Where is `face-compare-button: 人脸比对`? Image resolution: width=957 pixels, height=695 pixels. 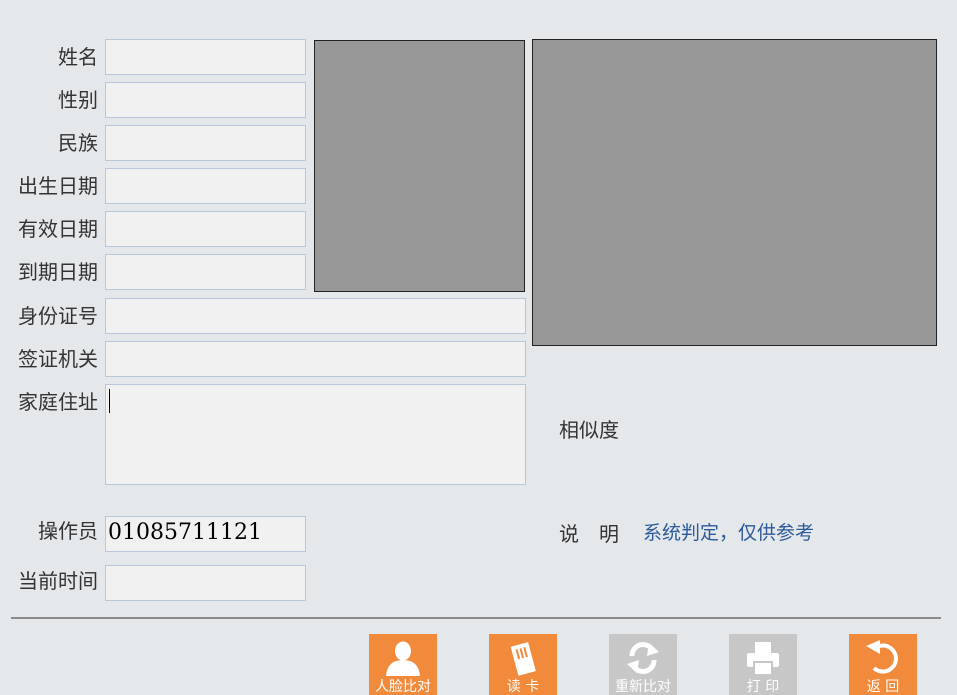 face-compare-button: 人脸比对 is located at coordinates (403, 664).